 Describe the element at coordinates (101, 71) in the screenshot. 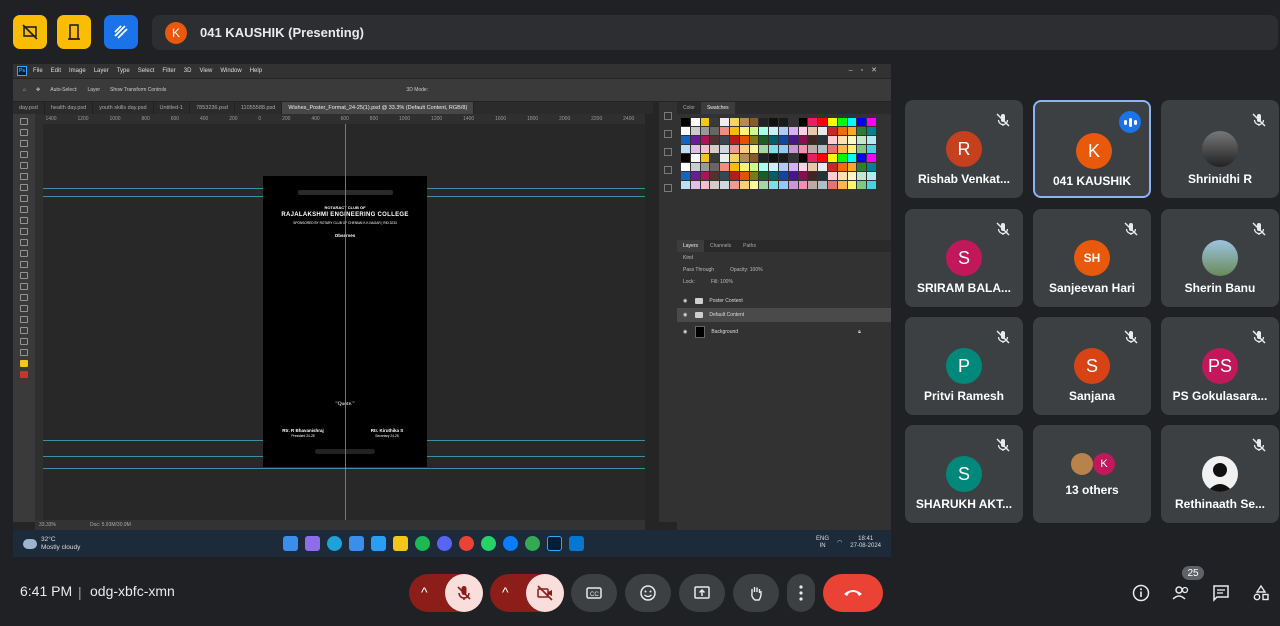

I see `ps-menu-item: Layer` at that location.